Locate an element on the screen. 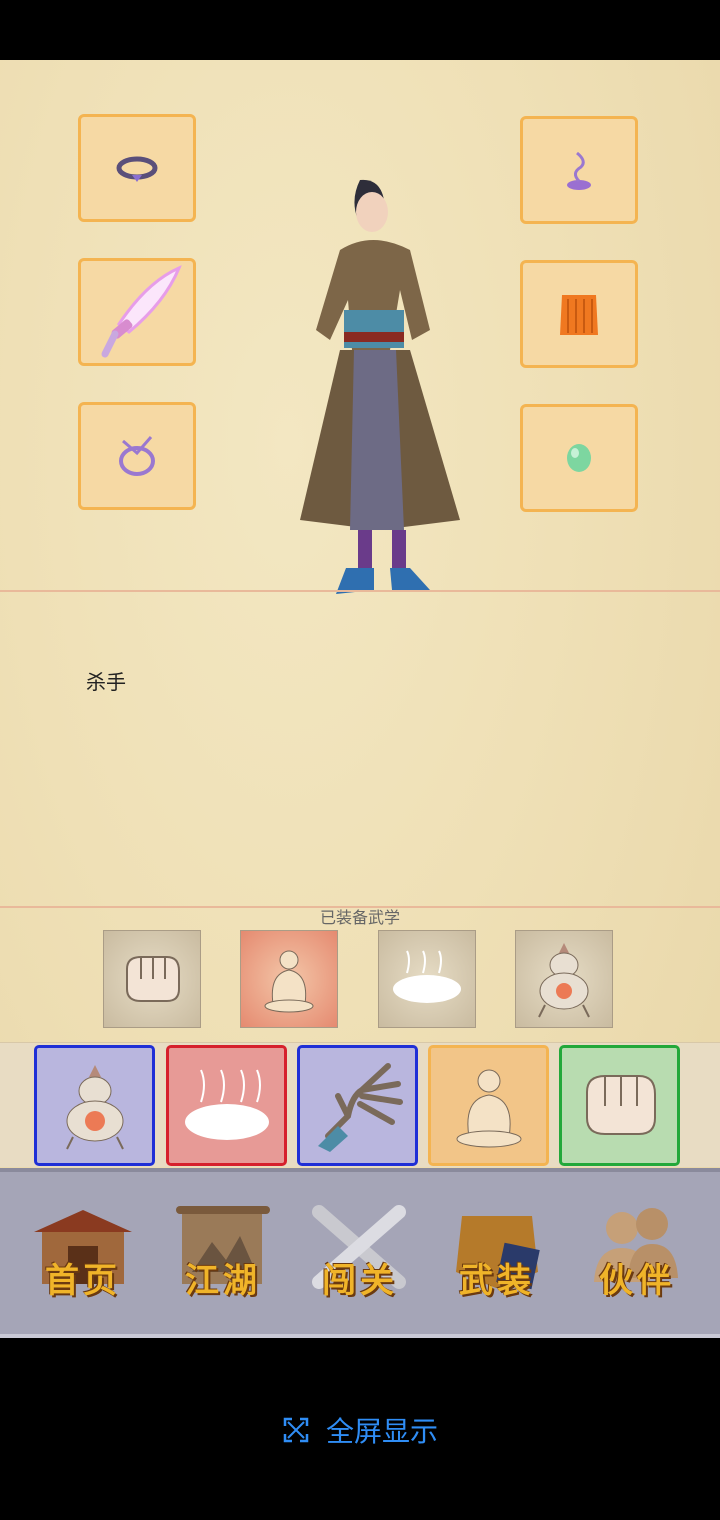 The image size is (720, 1520). equip-slot-accessory is located at coordinates (137, 456).